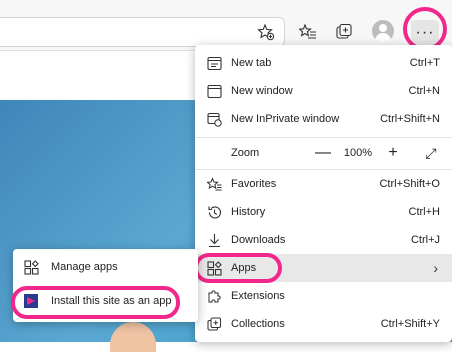 The height and width of the screenshot is (352, 452). What do you see at coordinates (214, 240) in the screenshot?
I see `downloads-icon` at bounding box center [214, 240].